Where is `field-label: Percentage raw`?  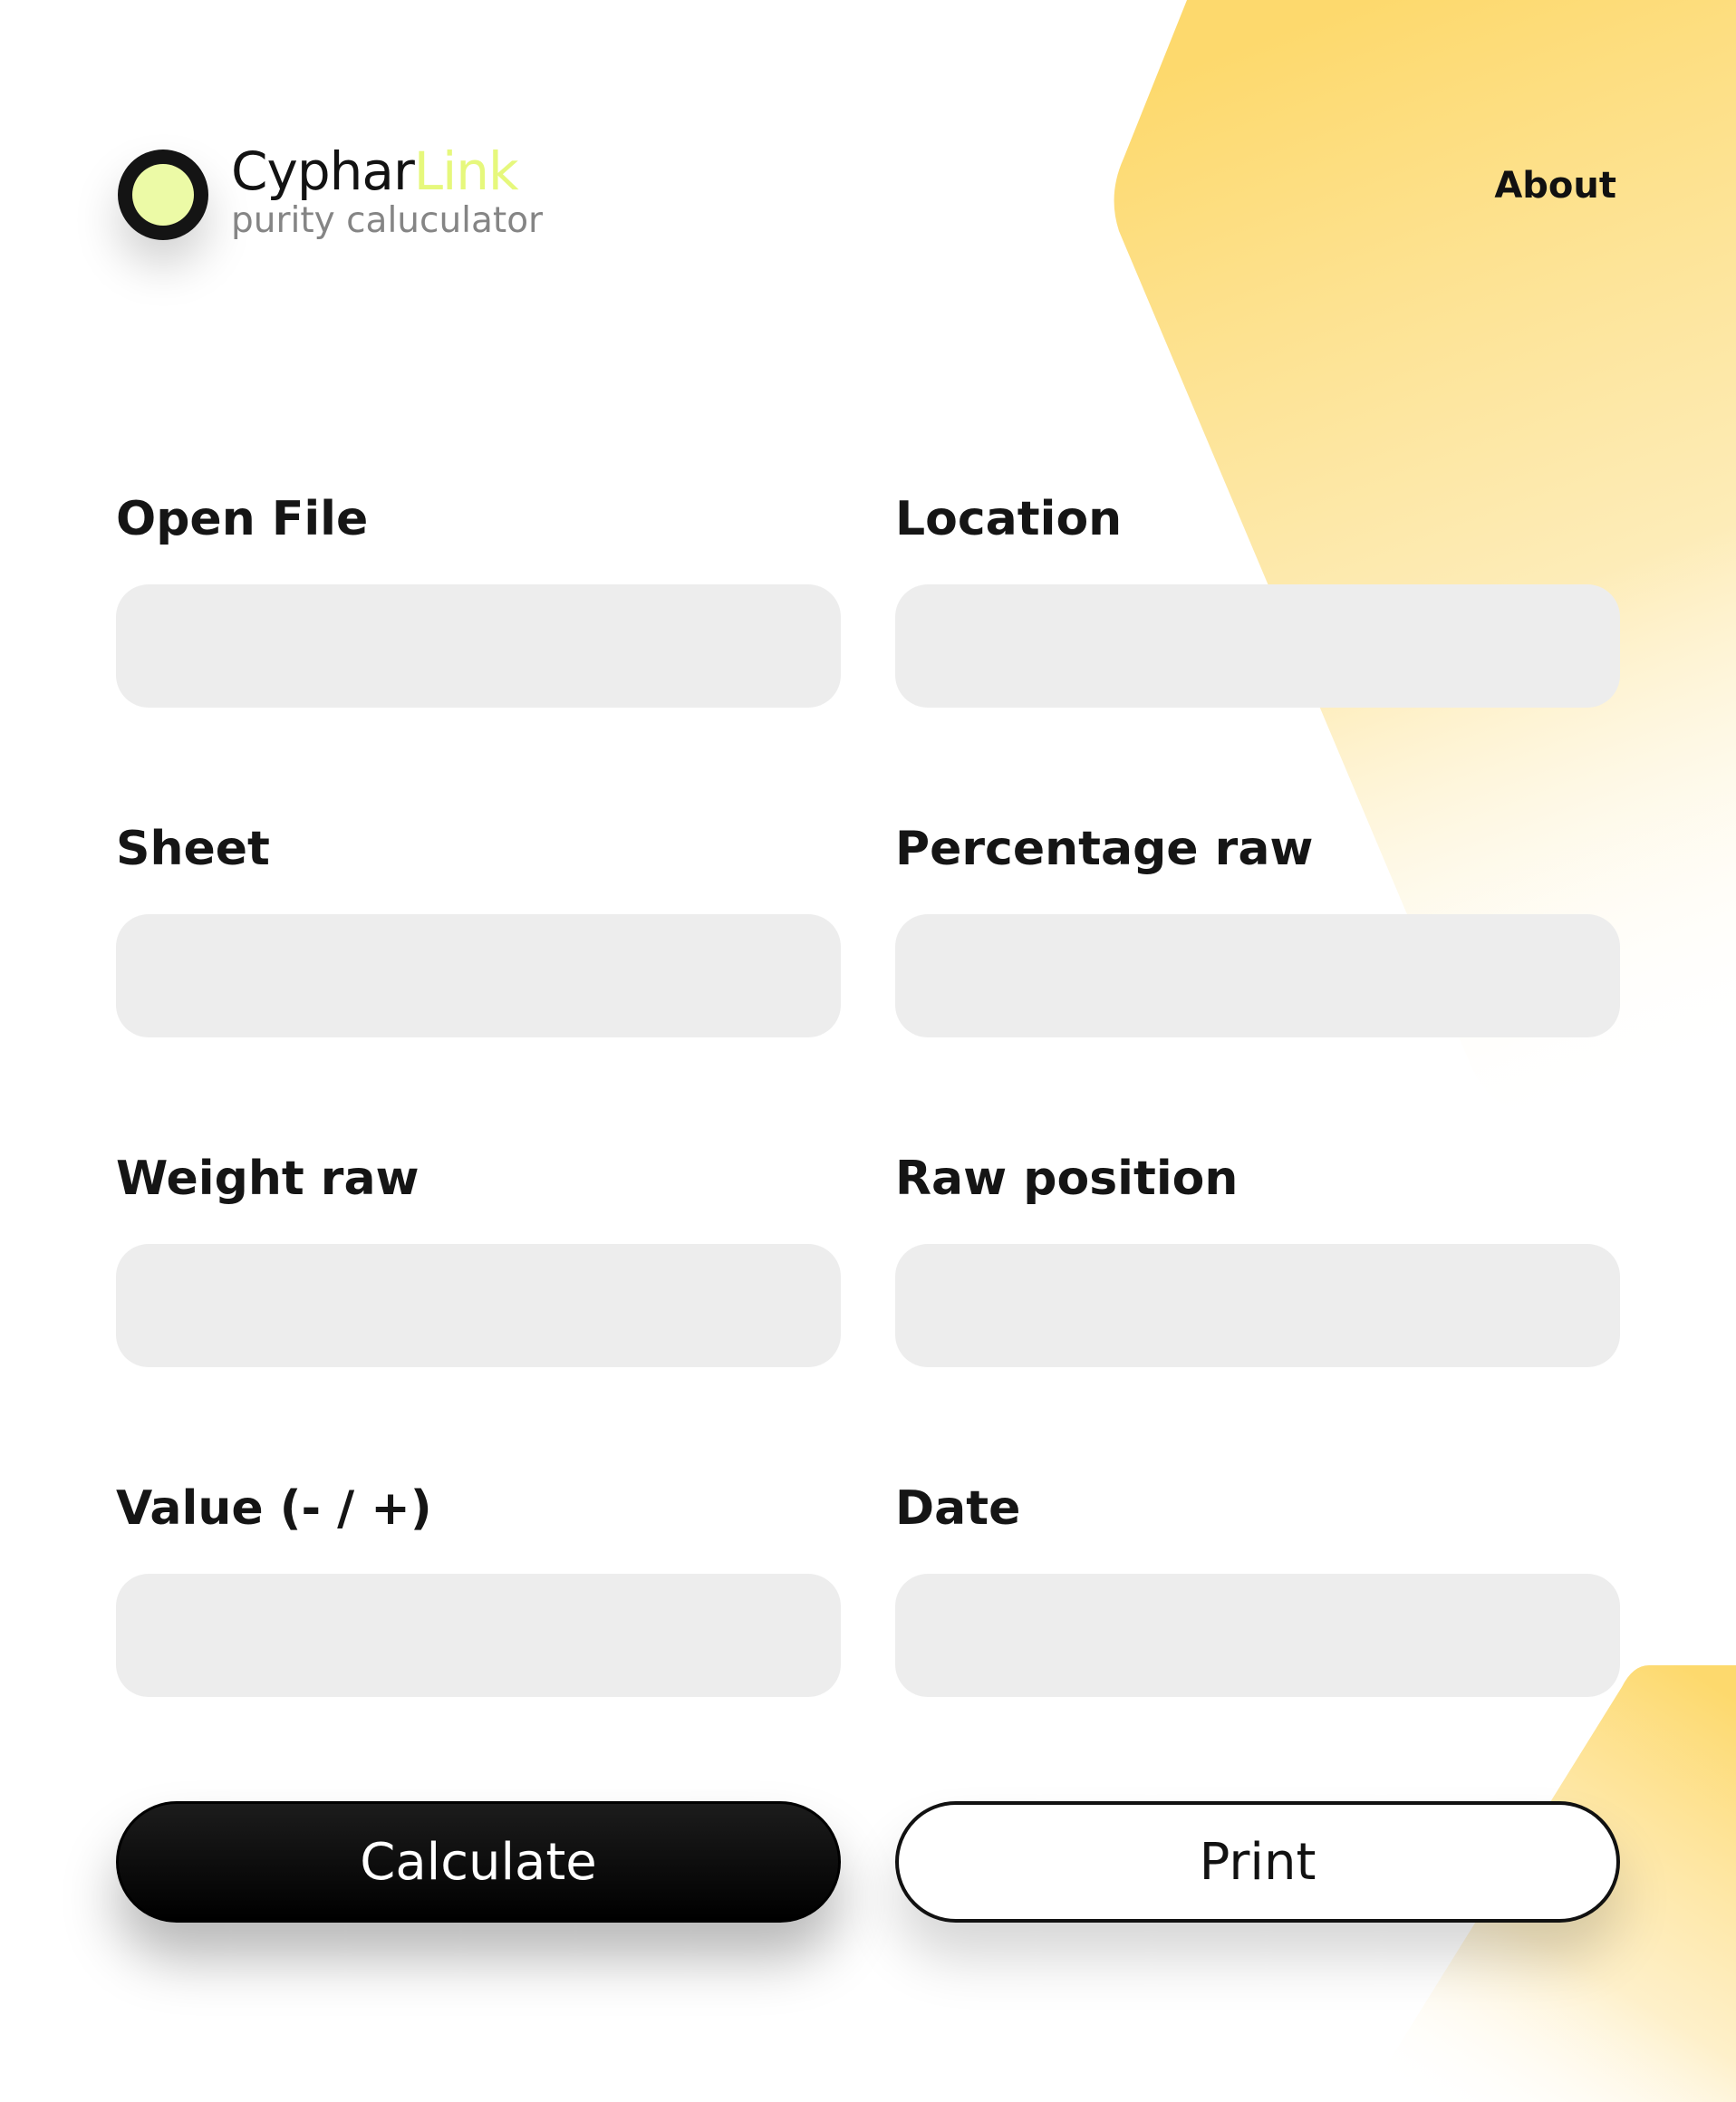 field-label: Percentage raw is located at coordinates (1104, 849).